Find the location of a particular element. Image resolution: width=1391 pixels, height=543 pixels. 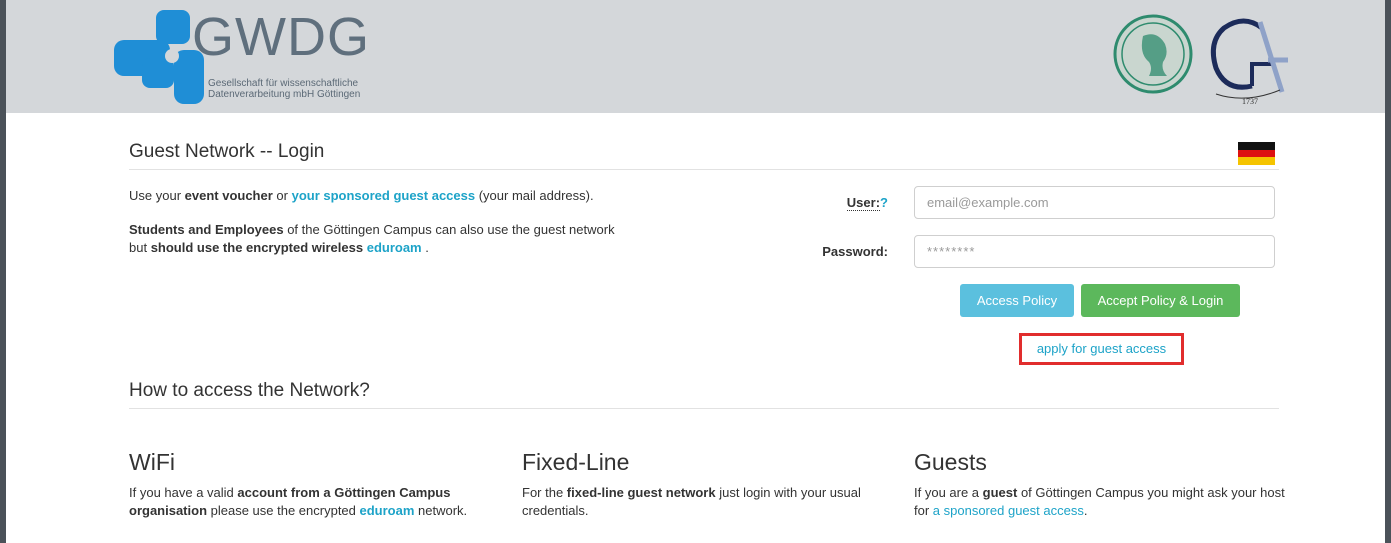

svg-text: 1737 is located at coordinates (1250, 101).